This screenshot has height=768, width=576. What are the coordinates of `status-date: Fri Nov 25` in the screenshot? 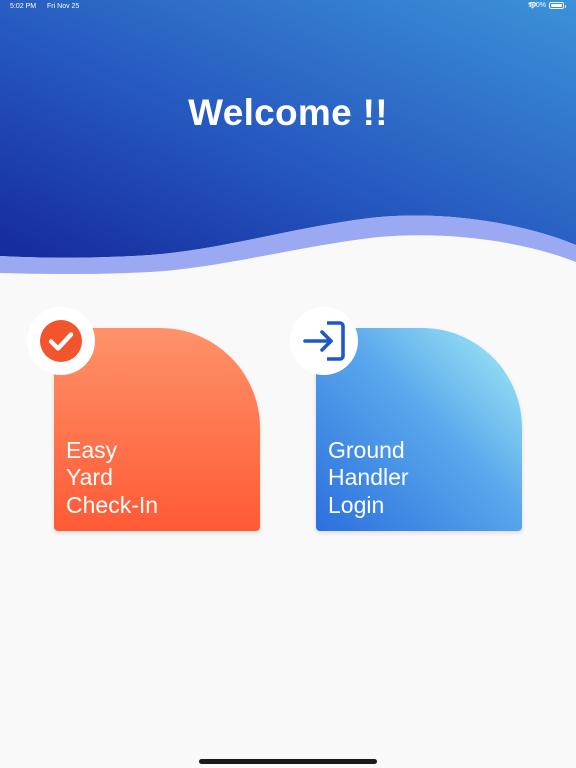 It's located at (63, 6).